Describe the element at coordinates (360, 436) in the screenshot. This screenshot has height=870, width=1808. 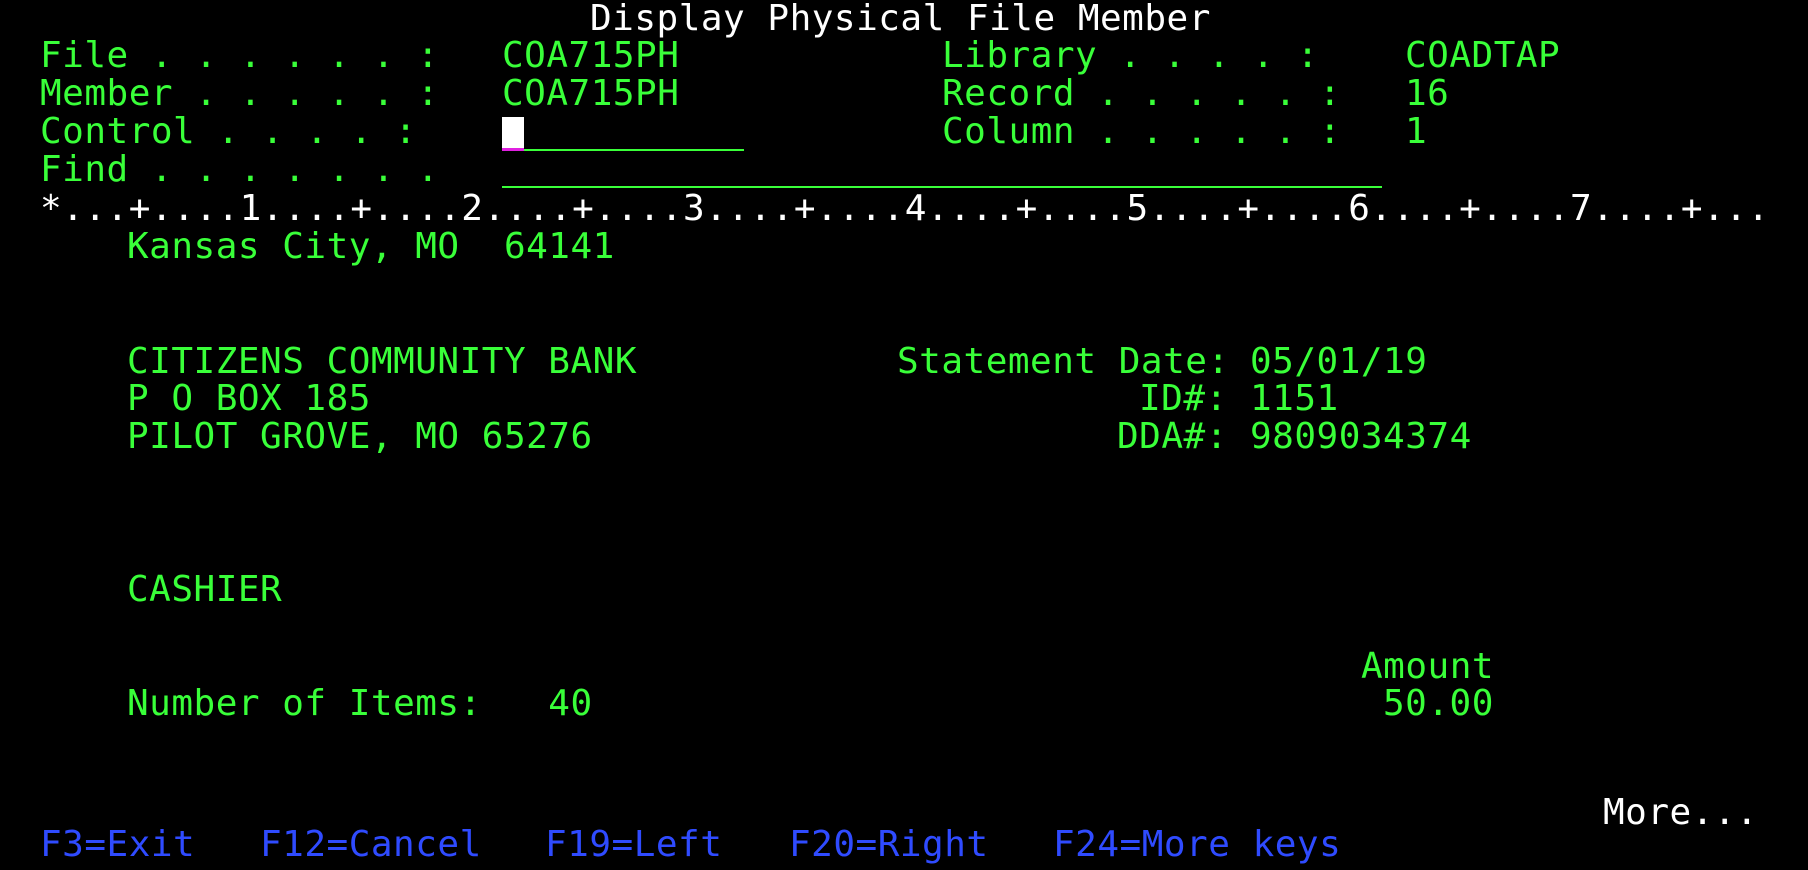
I see `bank-city: PILOT GROVE, MO 65276` at that location.